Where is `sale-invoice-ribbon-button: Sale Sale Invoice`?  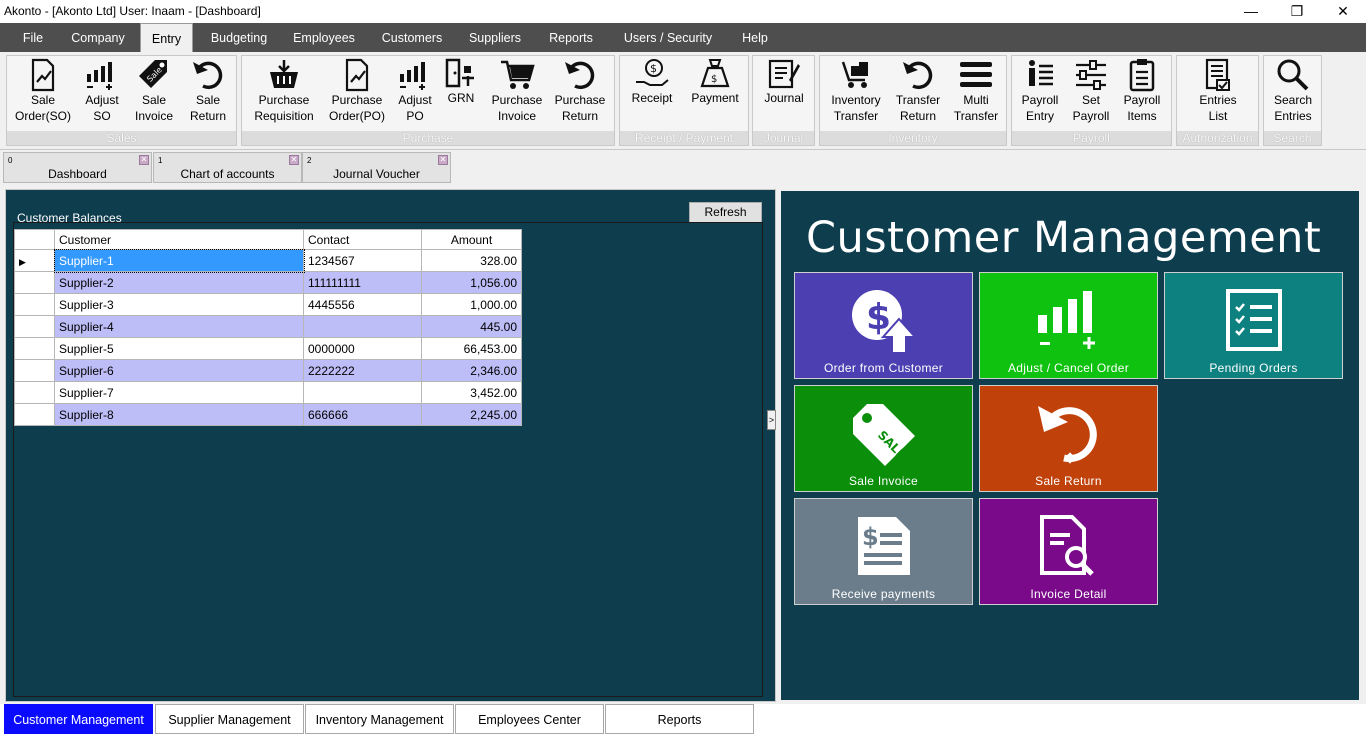
sale-invoice-ribbon-button: Sale Sale Invoice is located at coordinates (154, 94).